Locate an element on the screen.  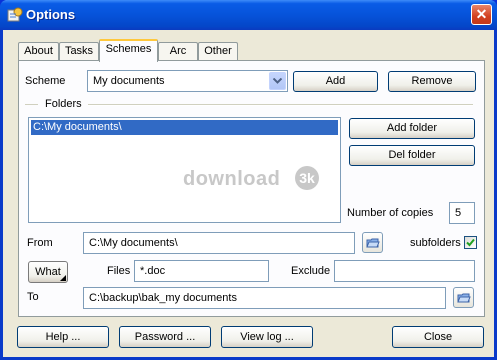
checkmark-icon is located at coordinates (470, 242).